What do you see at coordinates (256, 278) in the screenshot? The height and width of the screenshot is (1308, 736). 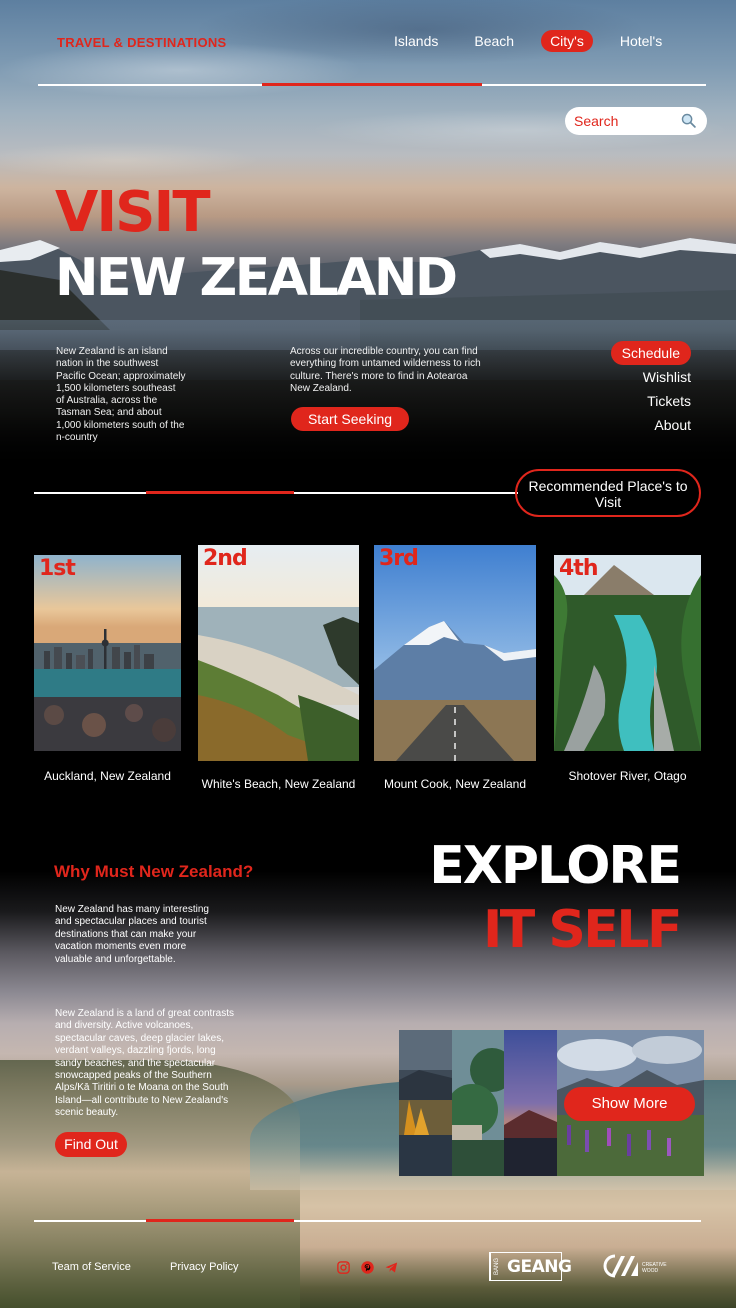 I see `hero-title-new-zealand: NEW ZEALAND` at bounding box center [256, 278].